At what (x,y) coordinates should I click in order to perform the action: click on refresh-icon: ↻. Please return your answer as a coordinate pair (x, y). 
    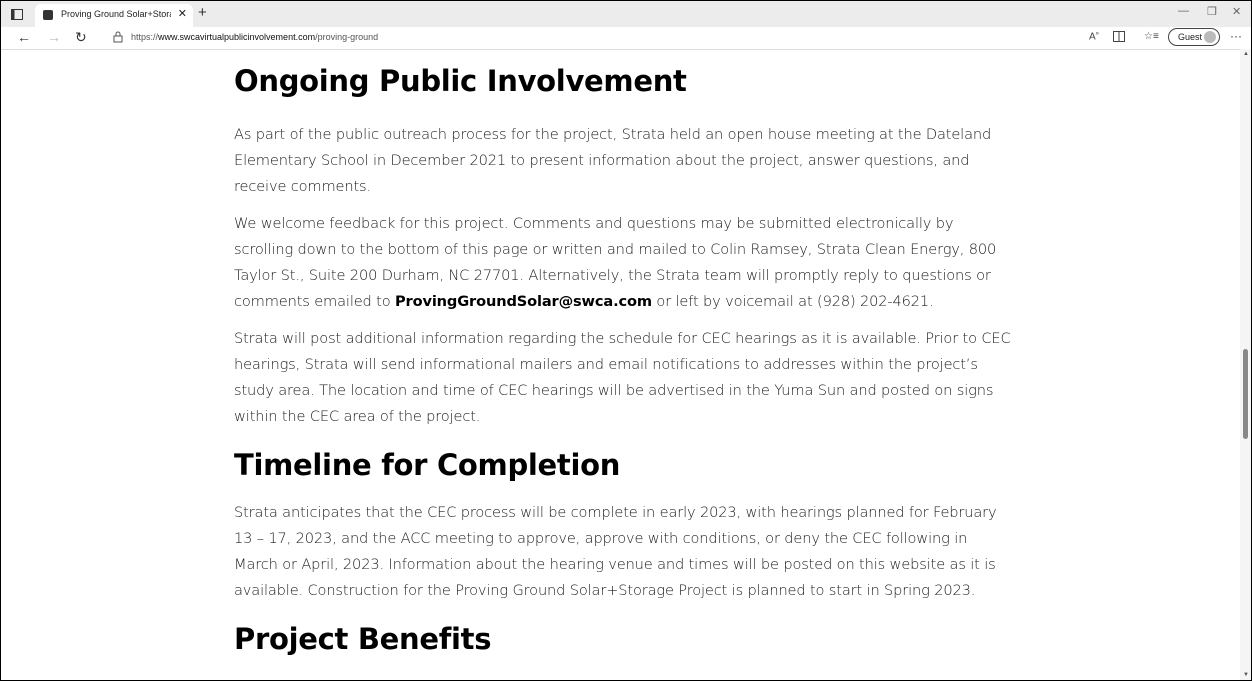
    Looking at the image, I should click on (81, 37).